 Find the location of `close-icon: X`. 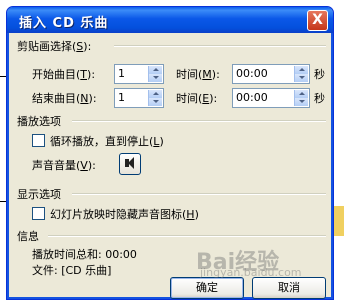

close-icon: X is located at coordinates (317, 20).